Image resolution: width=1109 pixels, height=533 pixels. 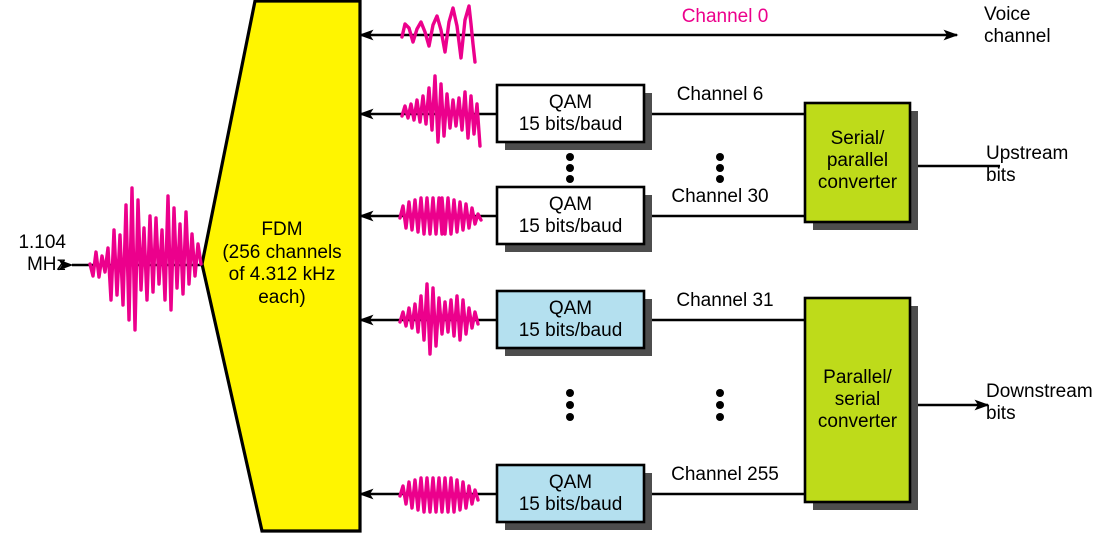 What do you see at coordinates (1039, 402) in the screenshot?
I see `endpoint-label-downstream: Downstream bits` at bounding box center [1039, 402].